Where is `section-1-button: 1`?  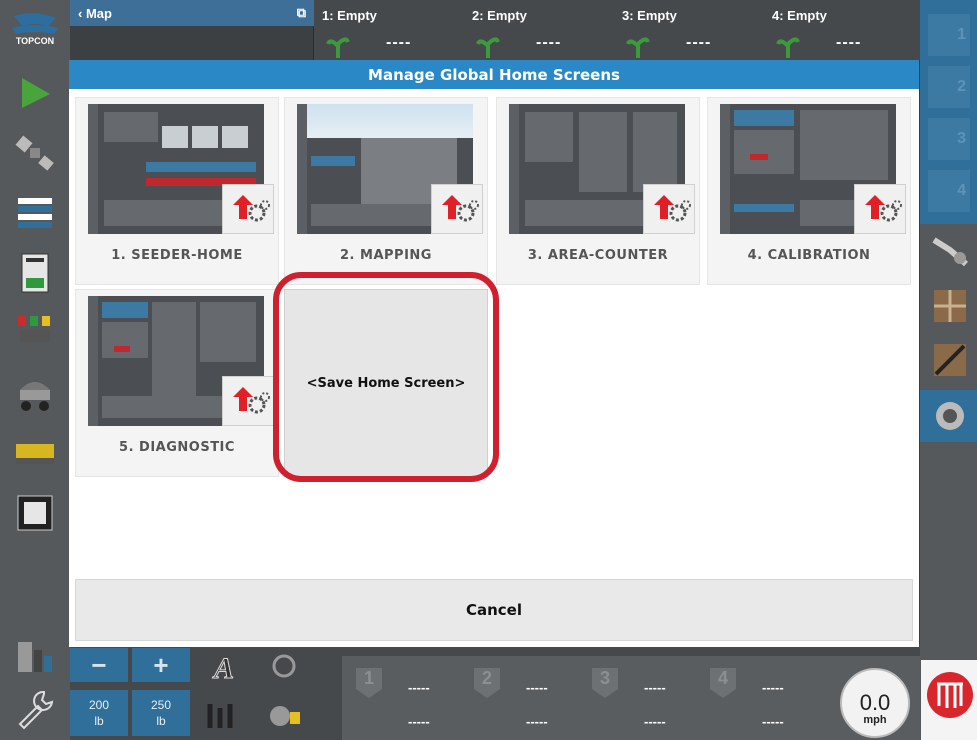
section-1-button: 1 is located at coordinates (949, 35).